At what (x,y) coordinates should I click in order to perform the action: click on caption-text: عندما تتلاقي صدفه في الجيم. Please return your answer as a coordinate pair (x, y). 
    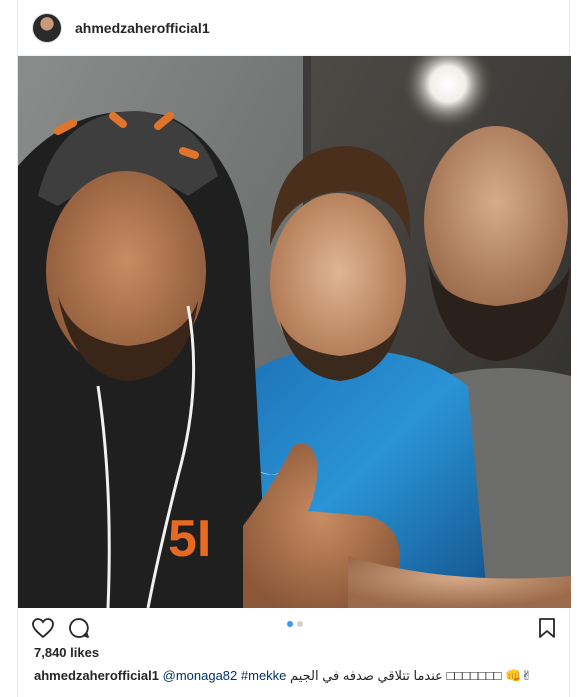
    Looking at the image, I should click on (366, 675).